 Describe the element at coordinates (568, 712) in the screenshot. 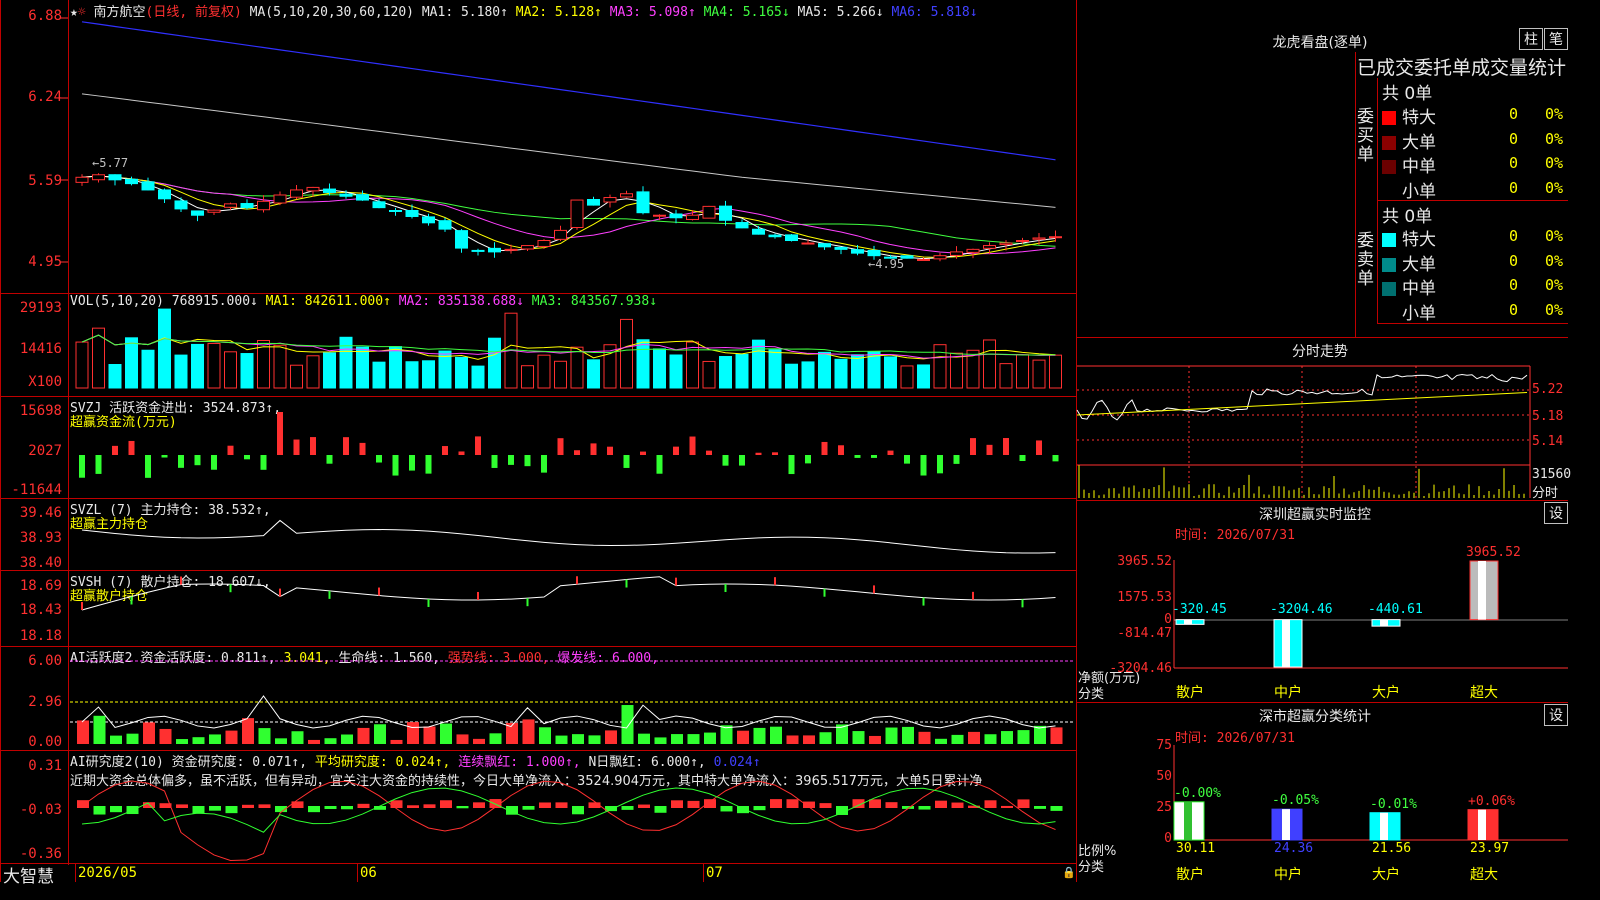

I see `ai-activity-line` at that location.